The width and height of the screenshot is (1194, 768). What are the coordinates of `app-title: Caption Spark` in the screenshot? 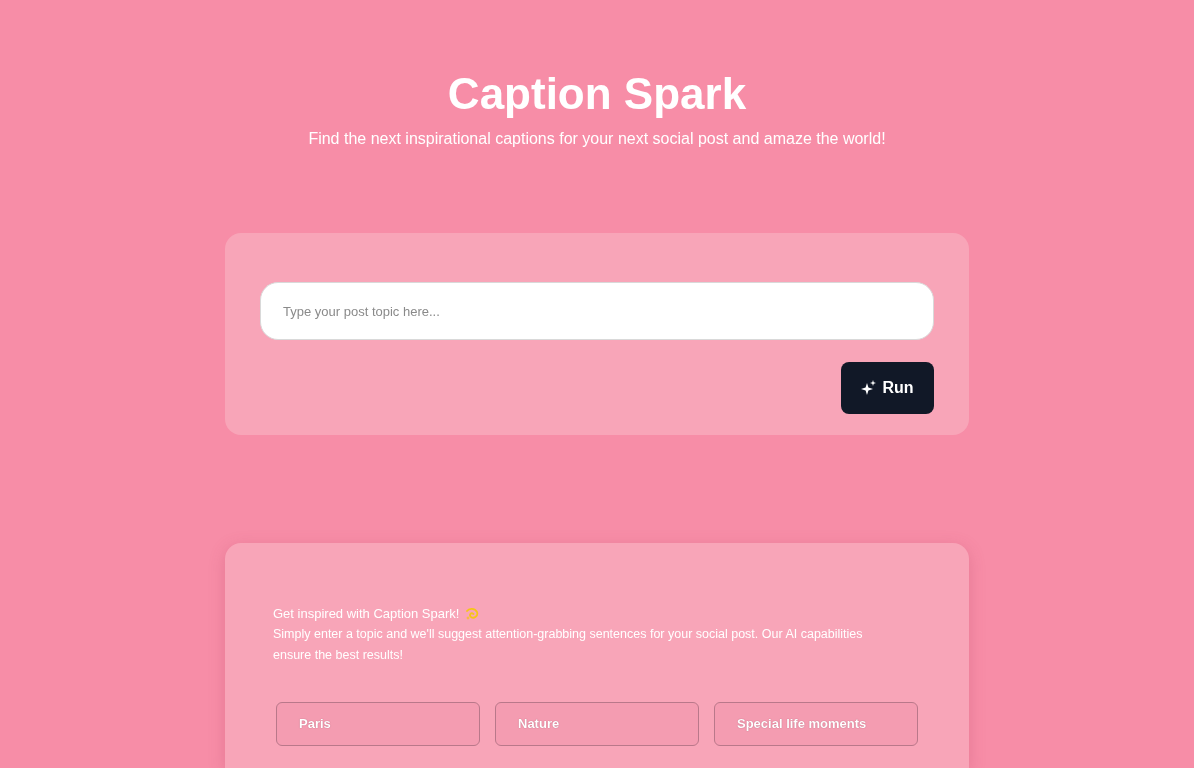 It's located at (597, 94).